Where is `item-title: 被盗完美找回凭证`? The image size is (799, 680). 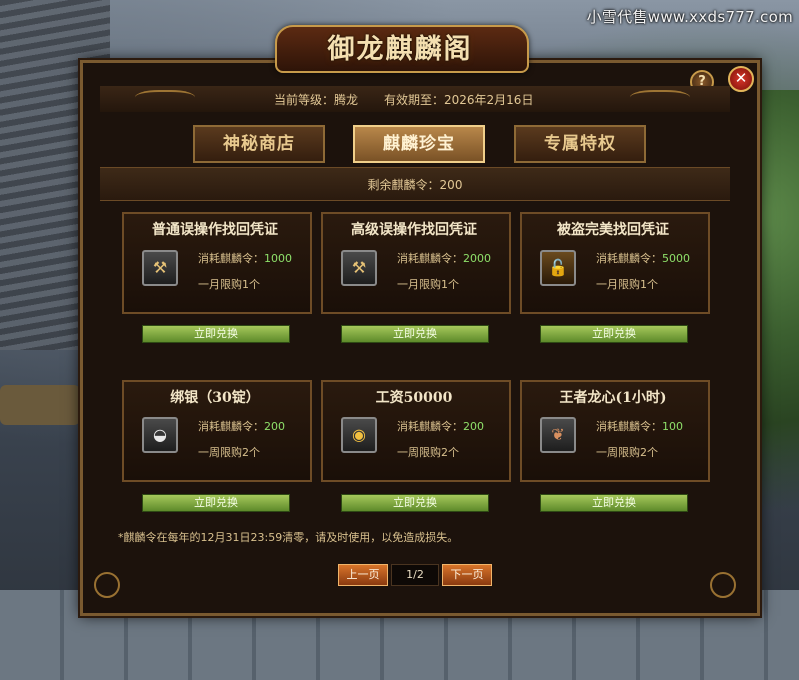
item-title: 被盗完美找回凭证 is located at coordinates (613, 230).